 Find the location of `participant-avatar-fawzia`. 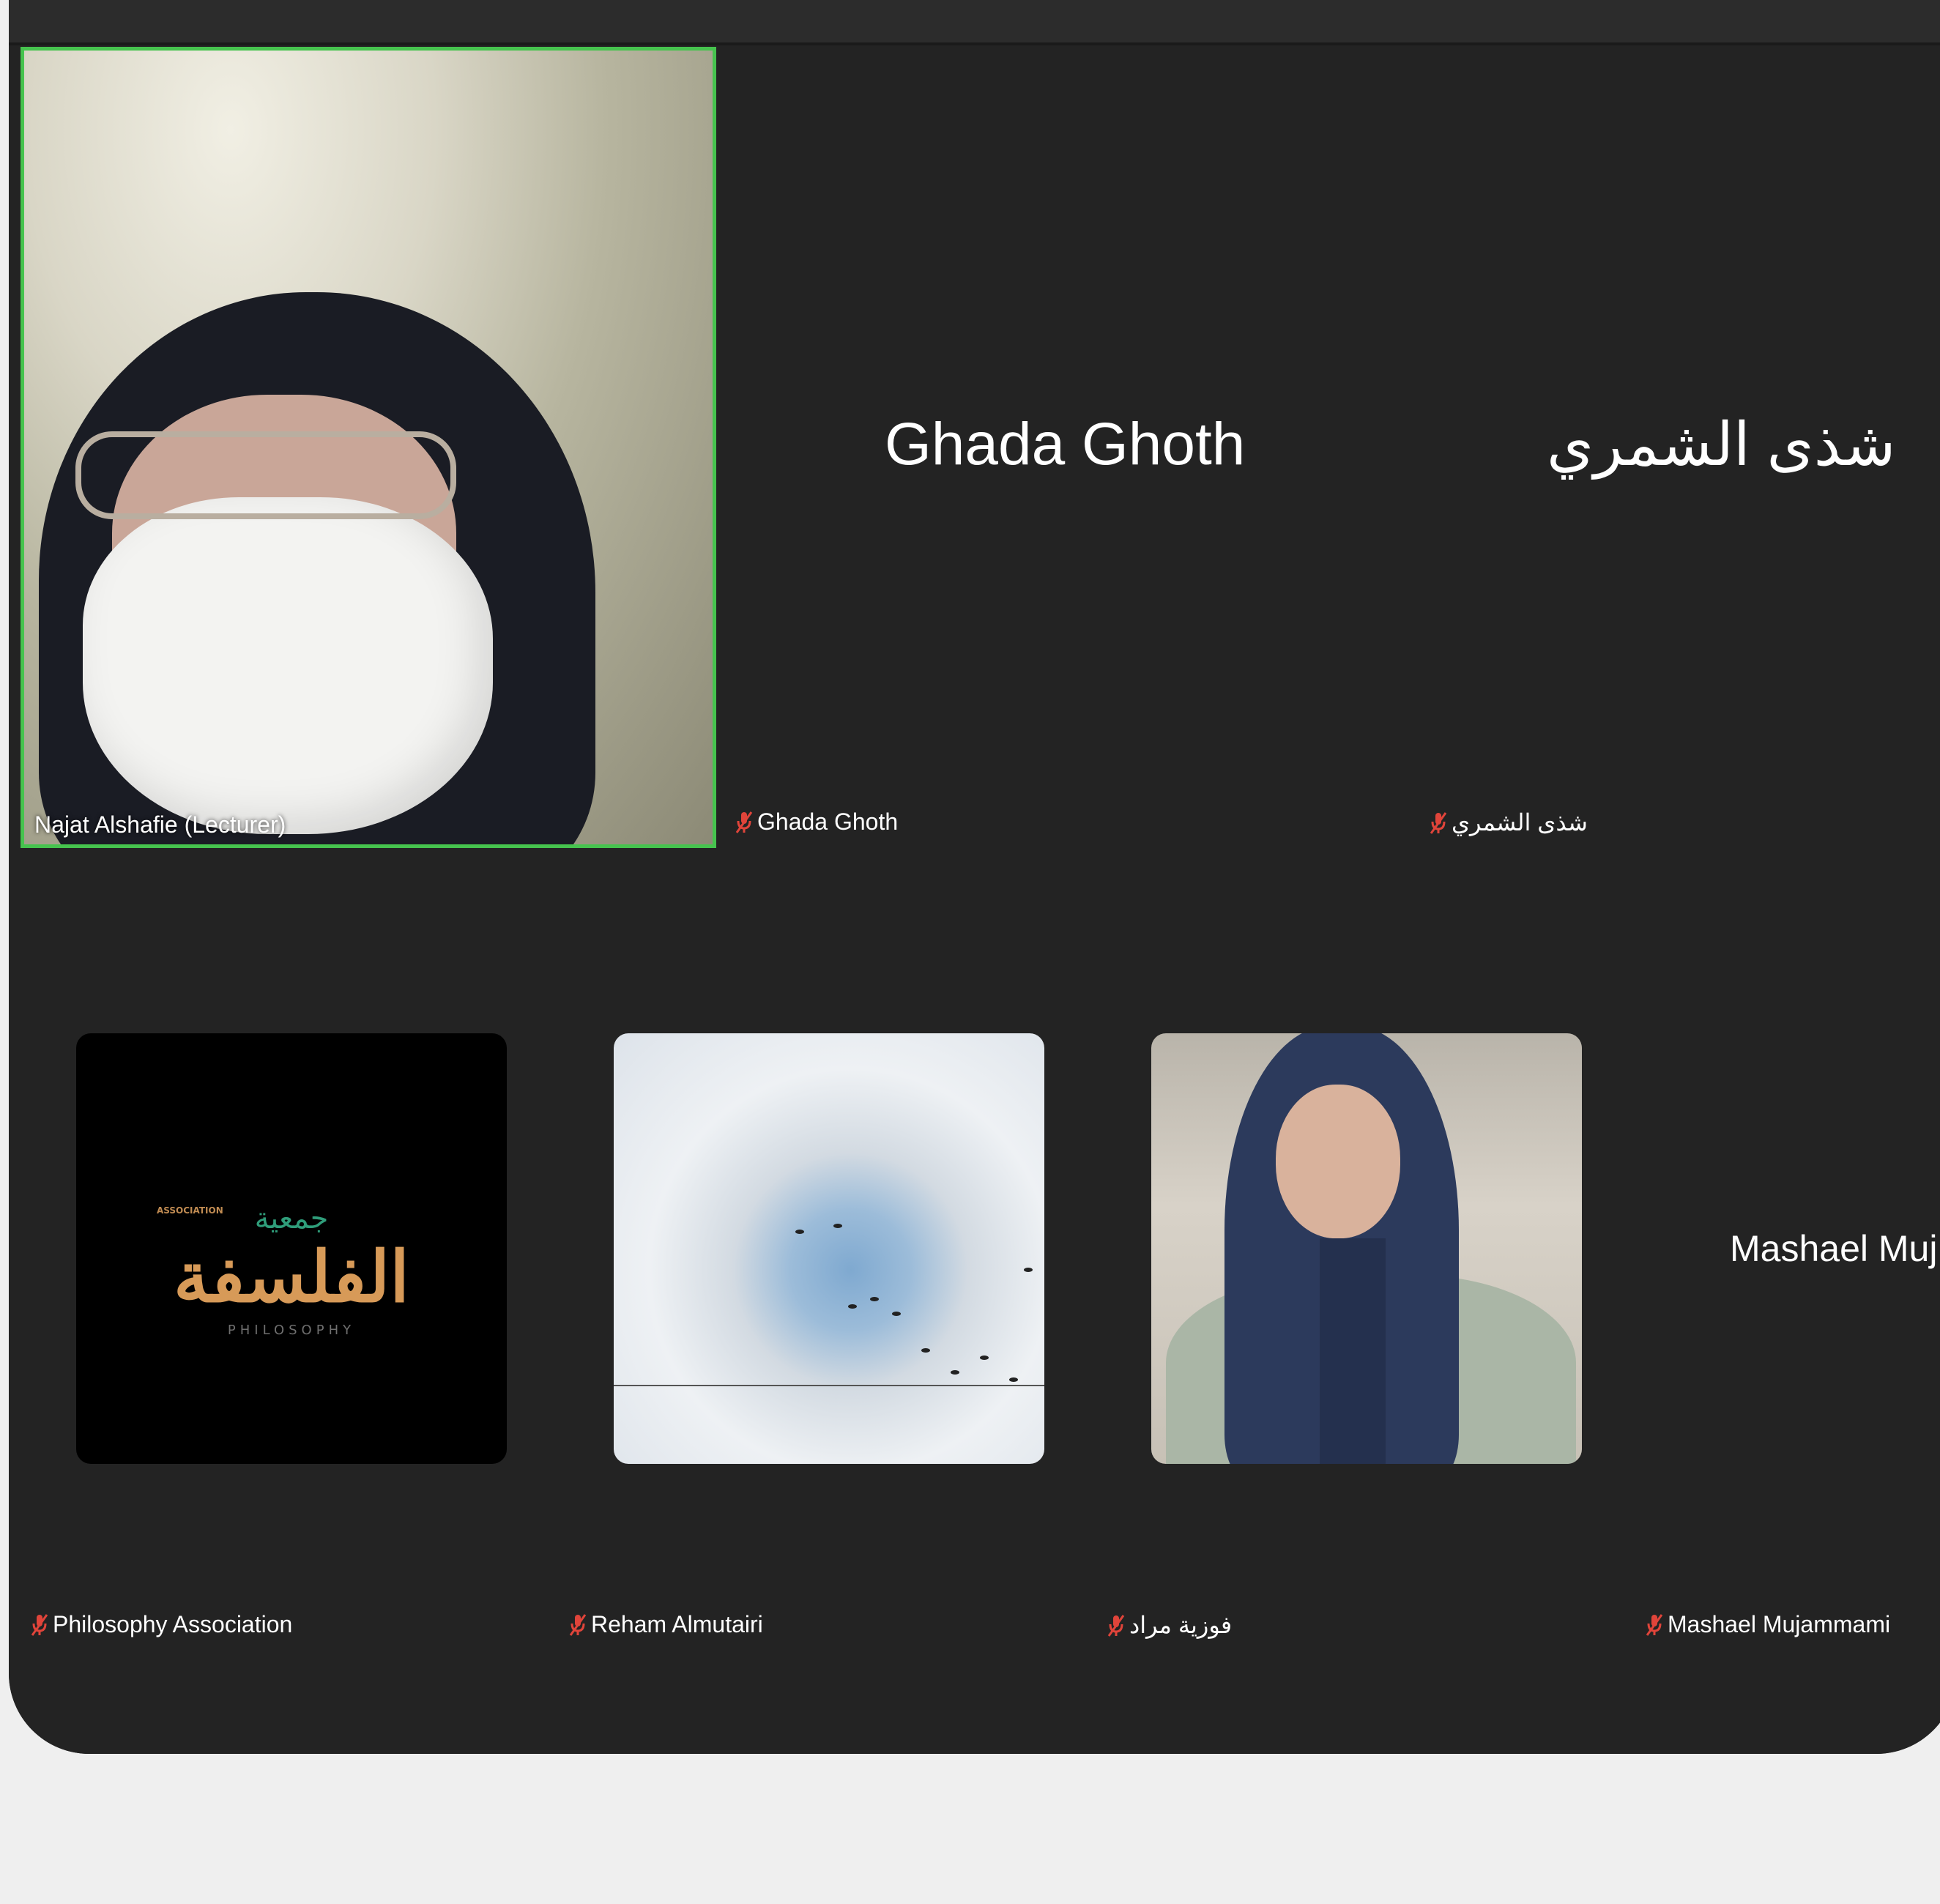

participant-avatar-fawzia is located at coordinates (1367, 1248).